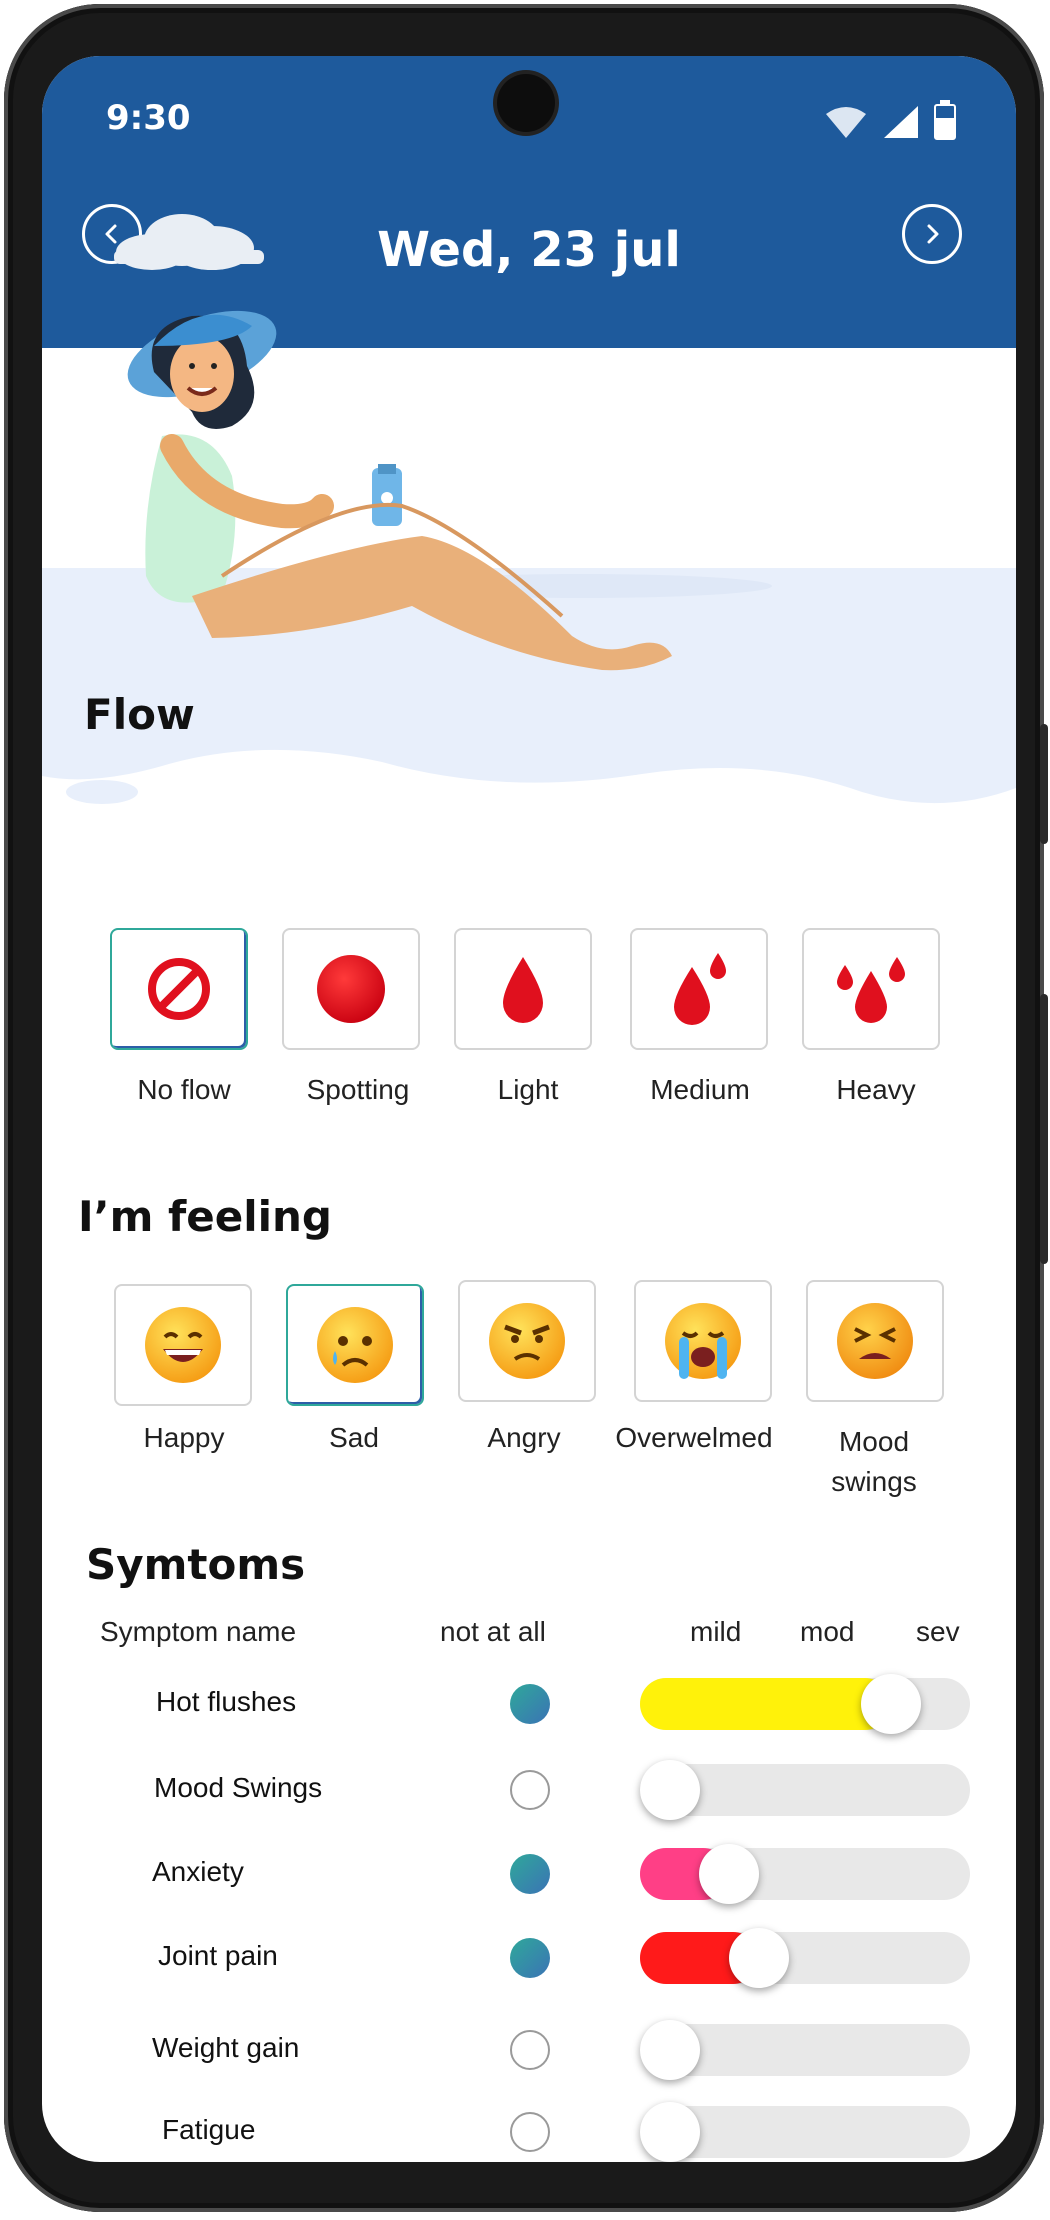 Image resolution: width=1050 pixels, height=2220 pixels. Describe the element at coordinates (218, 1955) in the screenshot. I see `symptom-name: Joint pain` at that location.